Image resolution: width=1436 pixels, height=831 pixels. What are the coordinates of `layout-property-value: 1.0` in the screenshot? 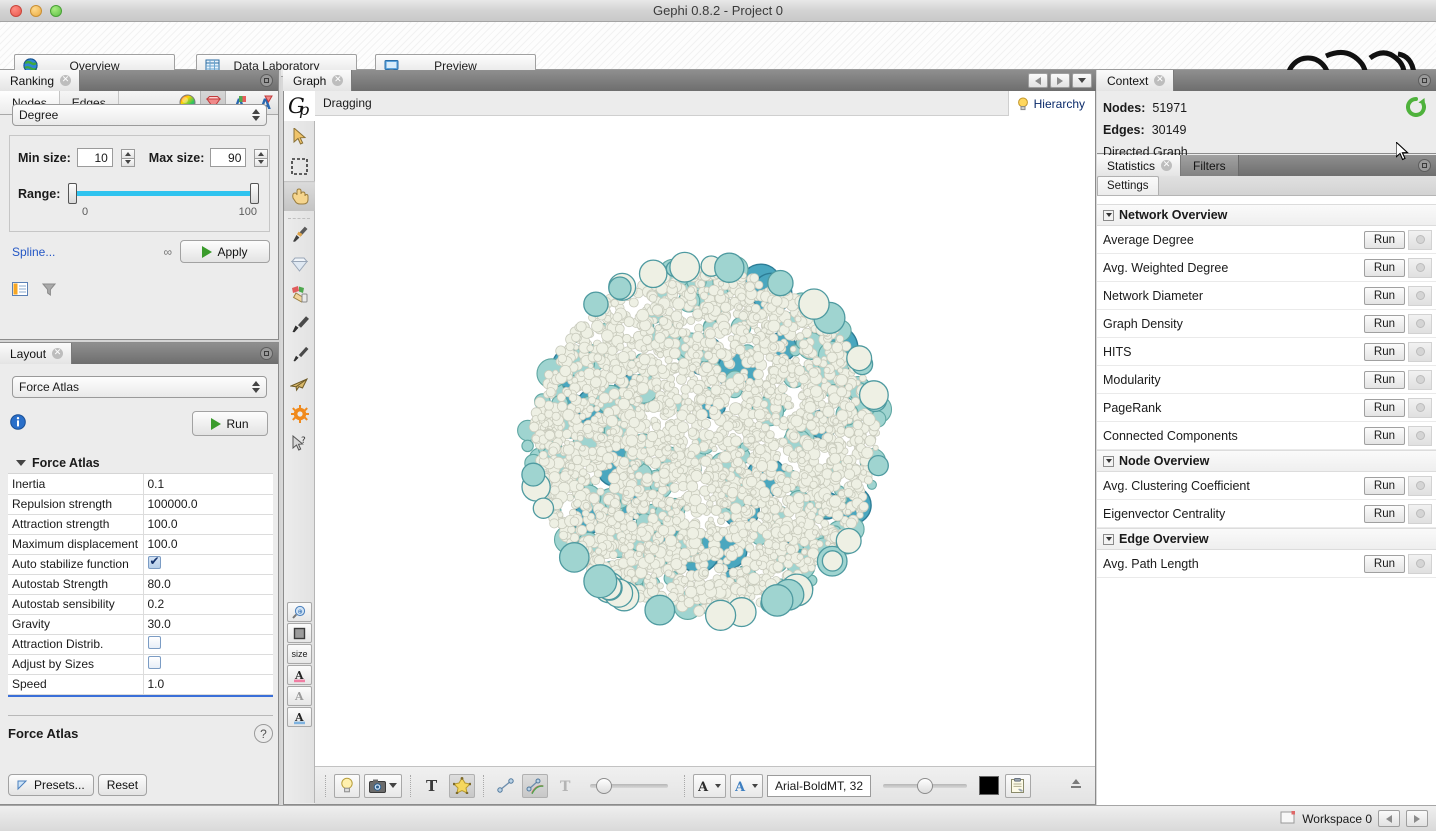 It's located at (208, 684).